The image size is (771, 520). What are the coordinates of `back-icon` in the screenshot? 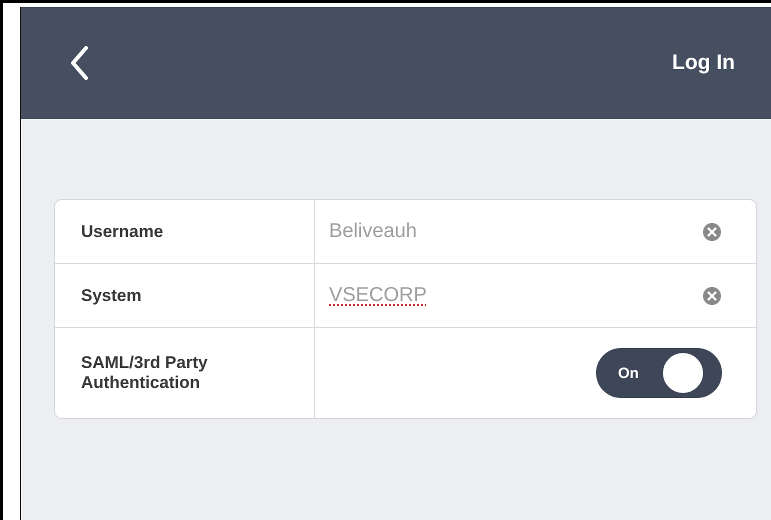 It's located at (79, 63).